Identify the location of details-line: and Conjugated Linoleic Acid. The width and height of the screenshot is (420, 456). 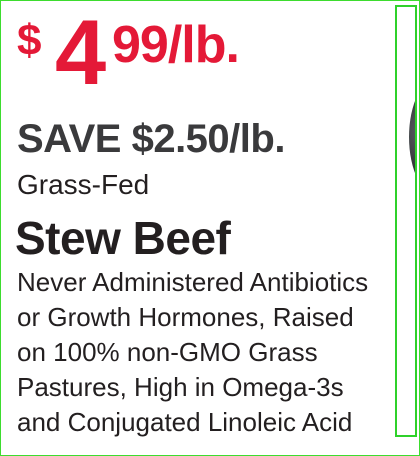
(185, 422).